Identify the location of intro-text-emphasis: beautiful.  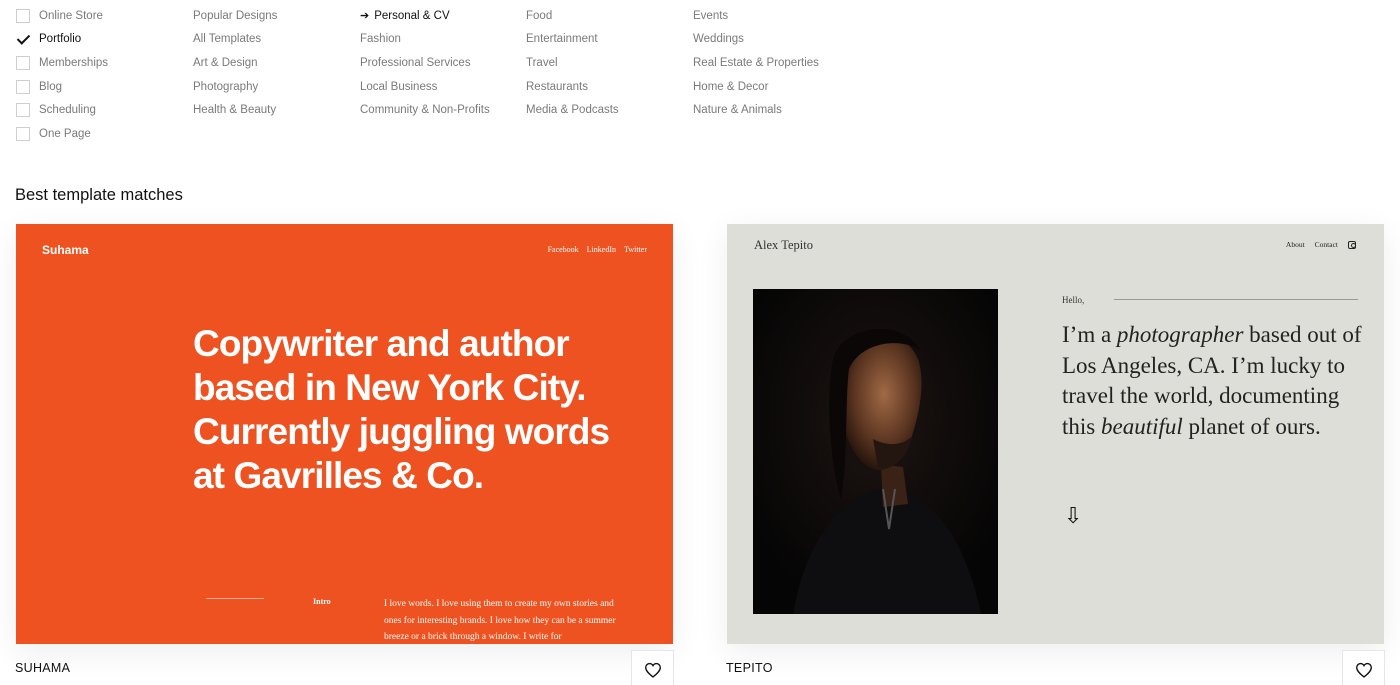
(1141, 426).